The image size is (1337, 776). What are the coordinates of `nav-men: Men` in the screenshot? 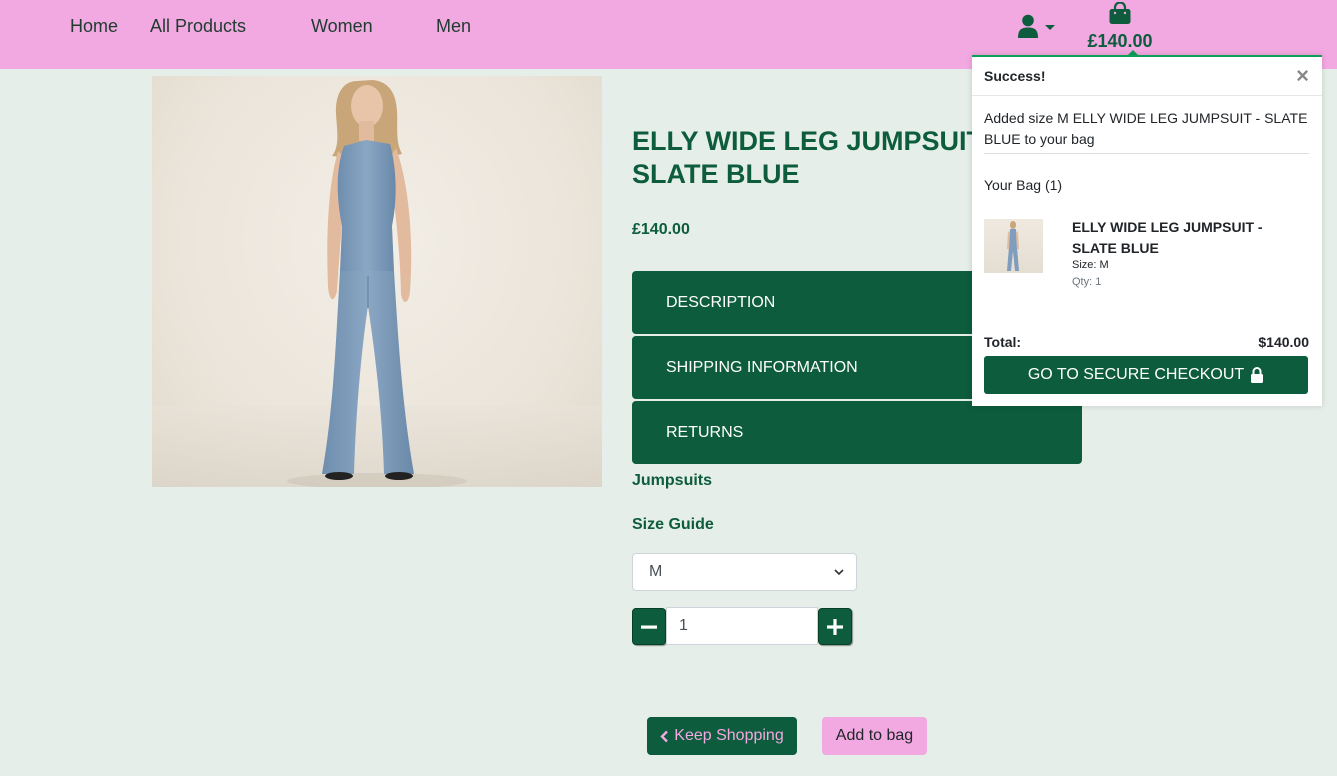 It's located at (453, 26).